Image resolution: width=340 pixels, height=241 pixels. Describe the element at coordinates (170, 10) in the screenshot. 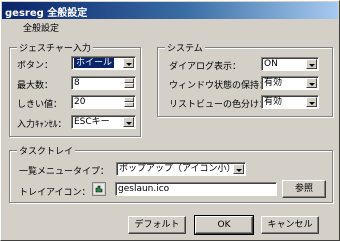

I see `title-bar: gesreg 全般設定` at that location.